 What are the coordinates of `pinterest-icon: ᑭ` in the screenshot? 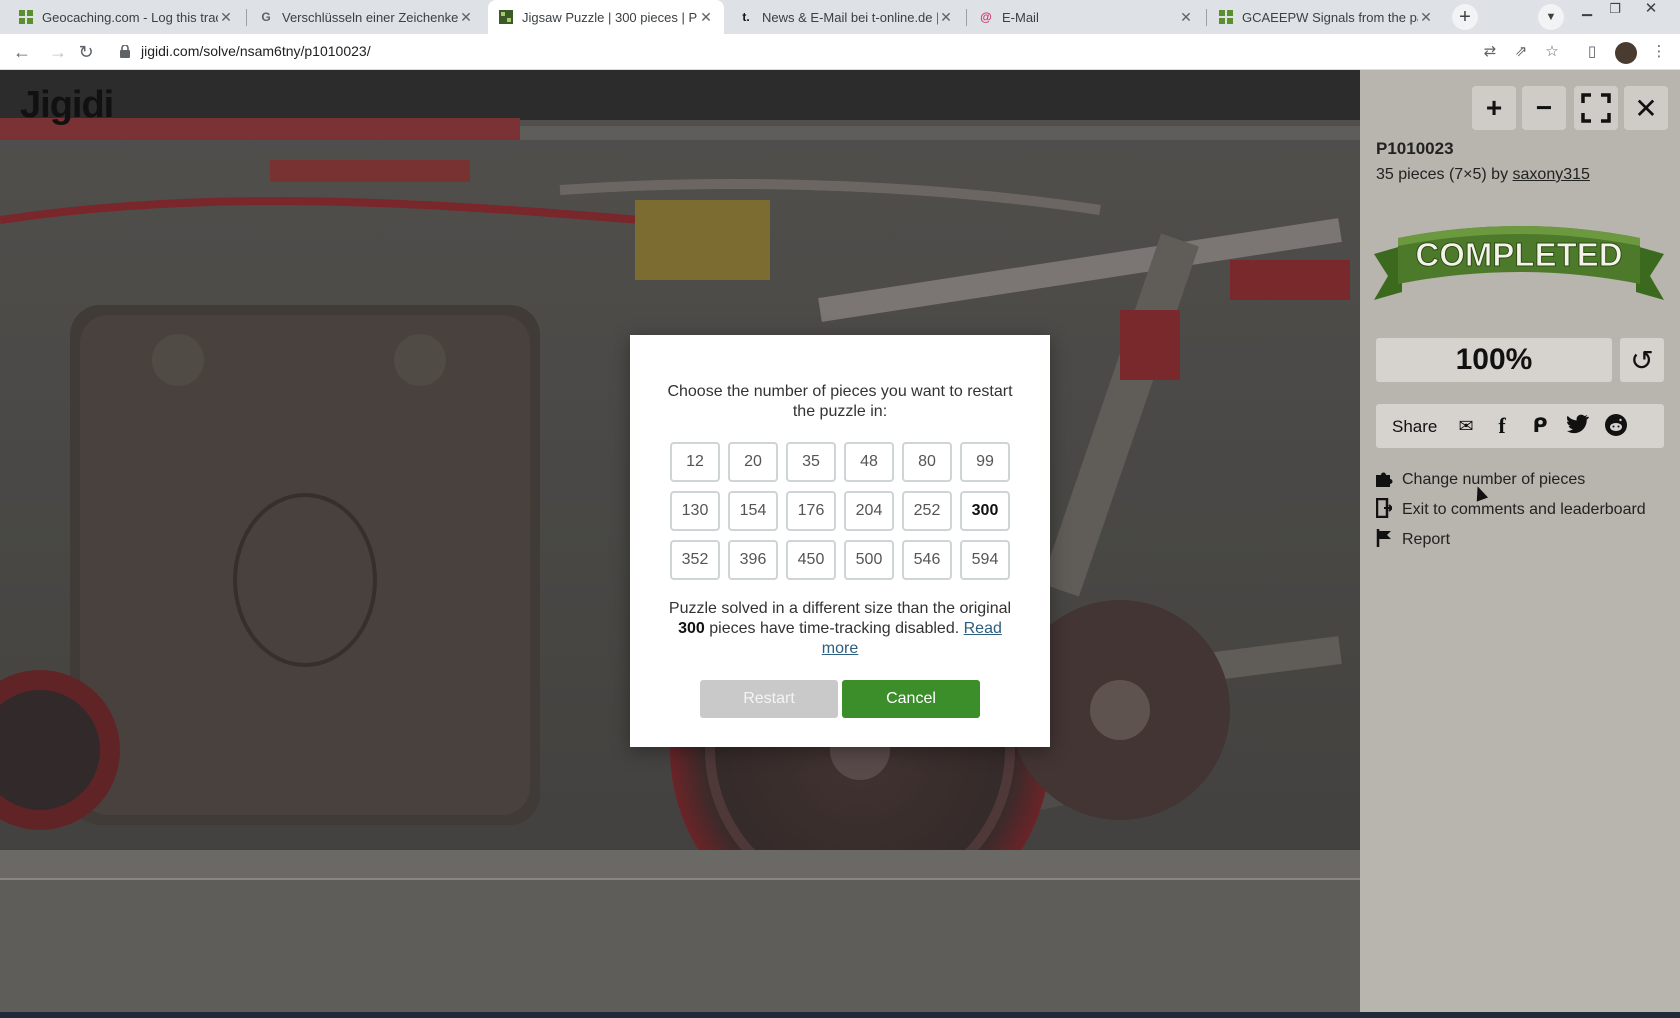 It's located at (1540, 426).